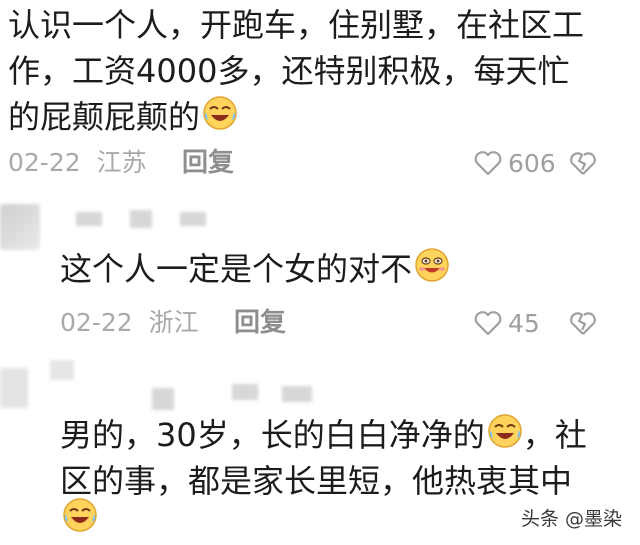 This screenshot has width=640, height=545. Describe the element at coordinates (236, 269) in the screenshot. I see `comment-2-line-1-text: 这个人一定是个女的对不` at that location.